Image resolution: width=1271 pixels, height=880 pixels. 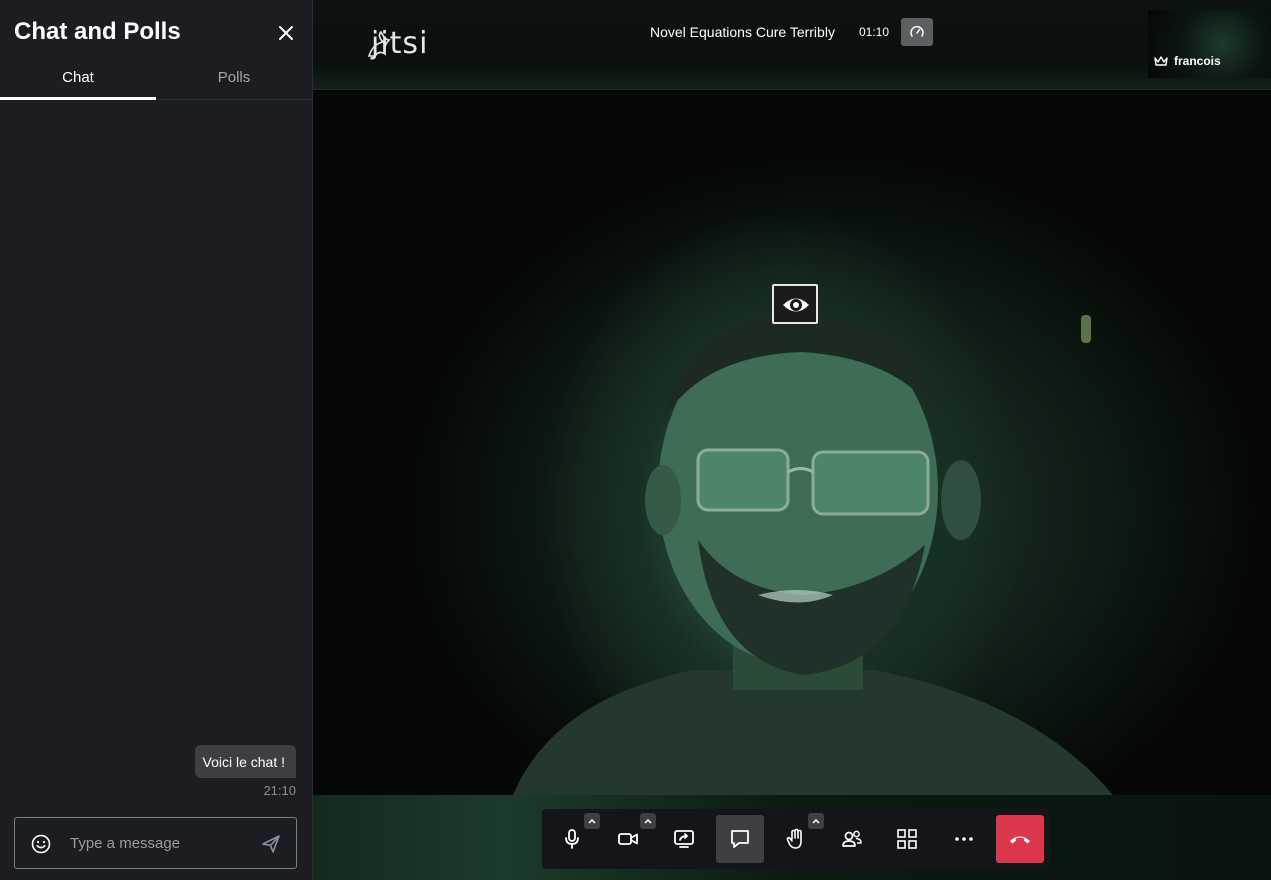 I want to click on camera-menu-arrow, so click(x=648, y=821).